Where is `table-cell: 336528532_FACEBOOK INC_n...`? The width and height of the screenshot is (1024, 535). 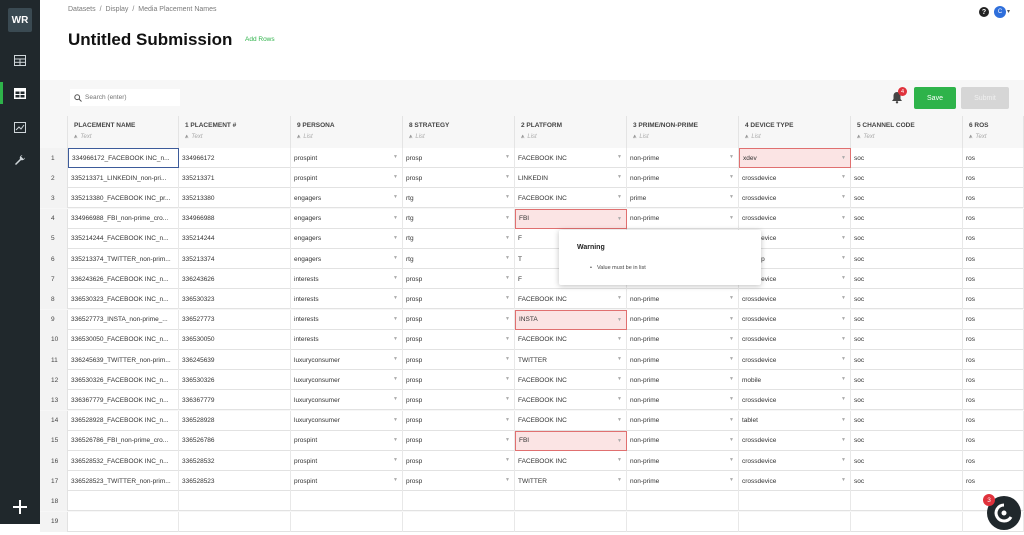 table-cell: 336528532_FACEBOOK INC_n... is located at coordinates (123, 461).